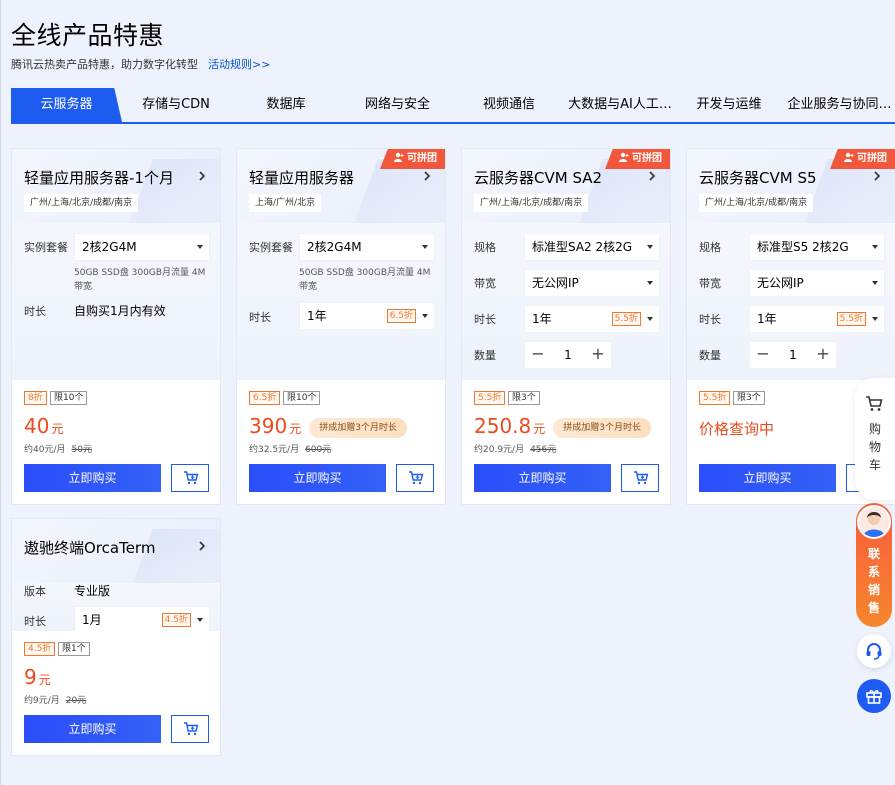  What do you see at coordinates (120, 311) in the screenshot?
I see `duration-value: 自购买1月内有效` at bounding box center [120, 311].